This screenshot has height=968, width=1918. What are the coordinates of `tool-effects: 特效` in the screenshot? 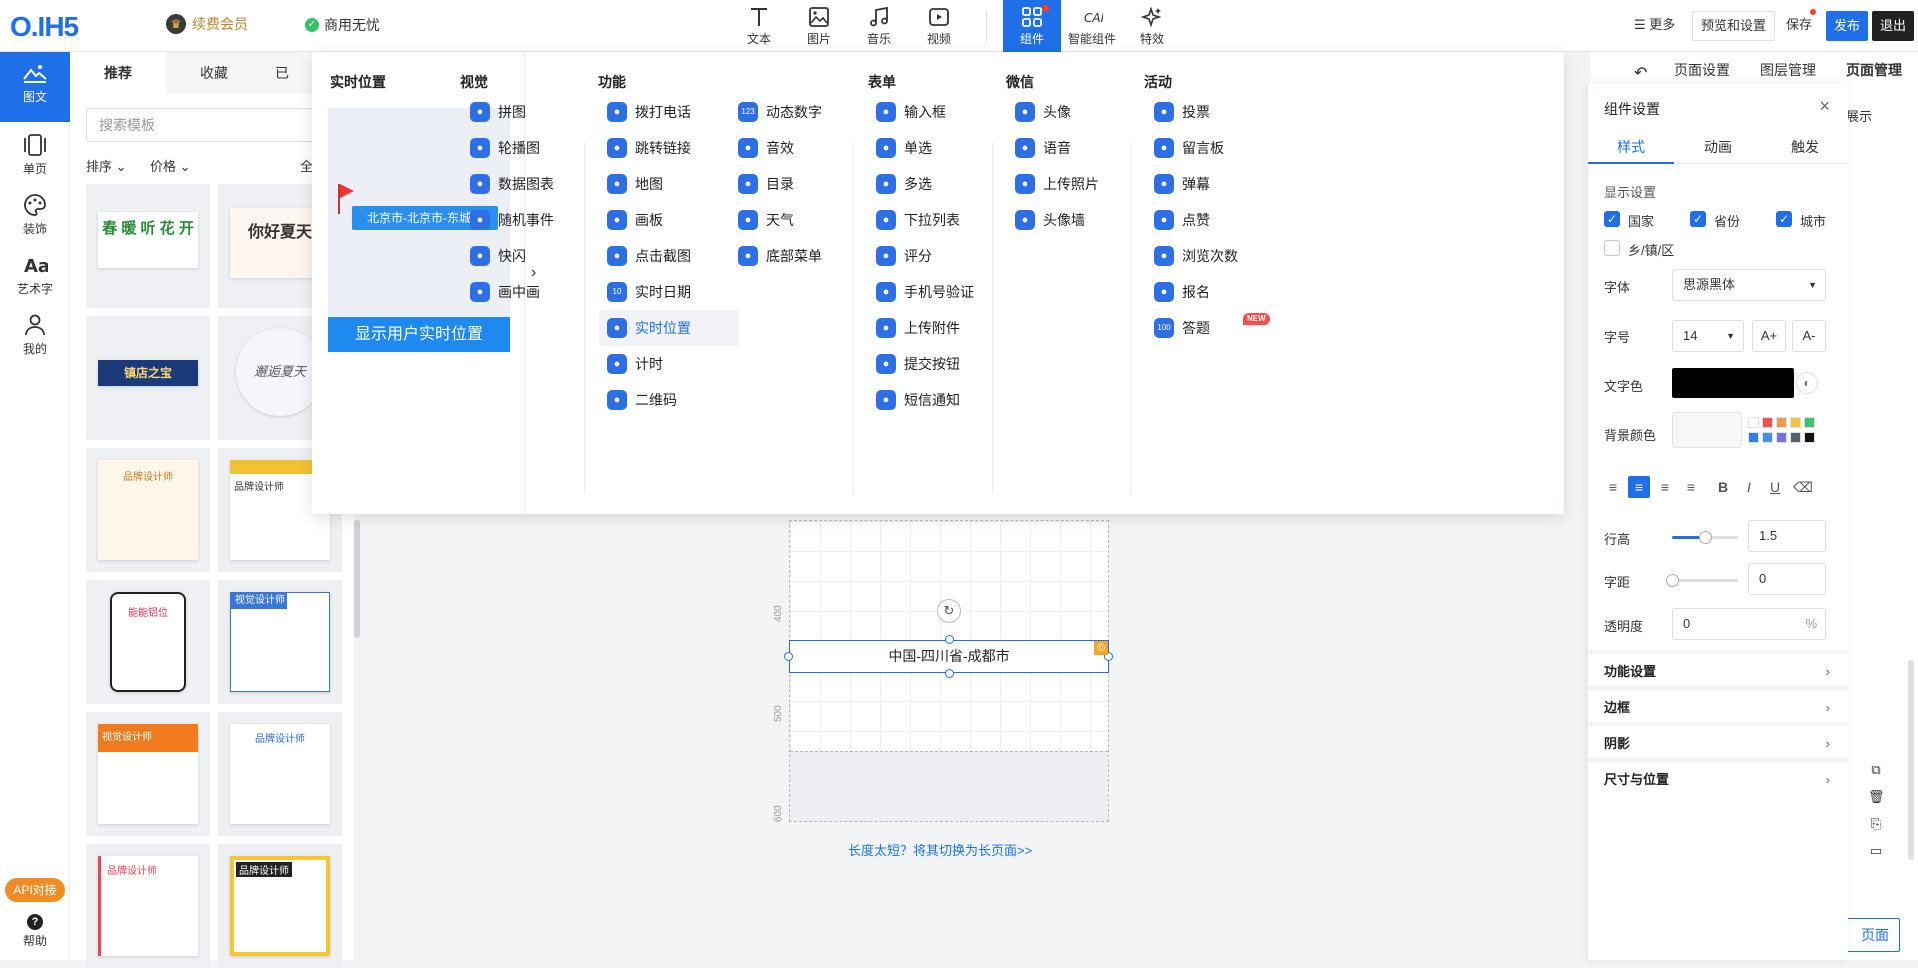 It's located at (1152, 26).